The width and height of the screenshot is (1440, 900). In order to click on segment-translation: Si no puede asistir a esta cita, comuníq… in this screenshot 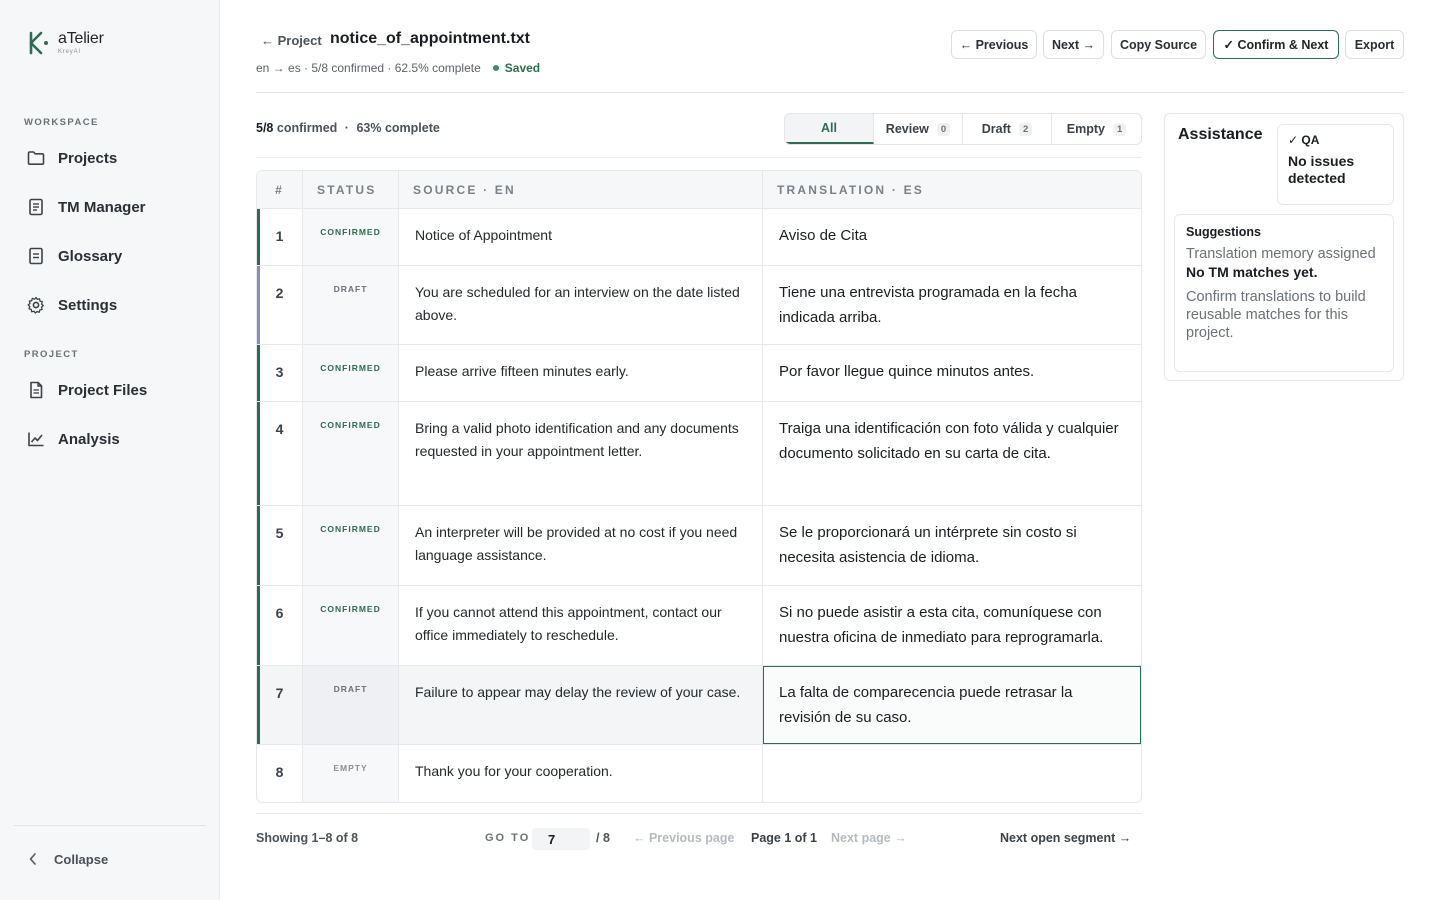, I will do `click(952, 625)`.